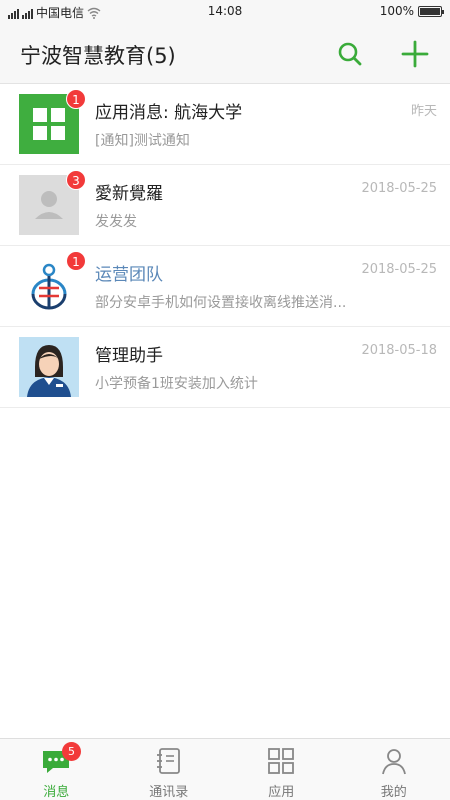  I want to click on conversation-name: 应用消息: 航海大学, so click(169, 113).